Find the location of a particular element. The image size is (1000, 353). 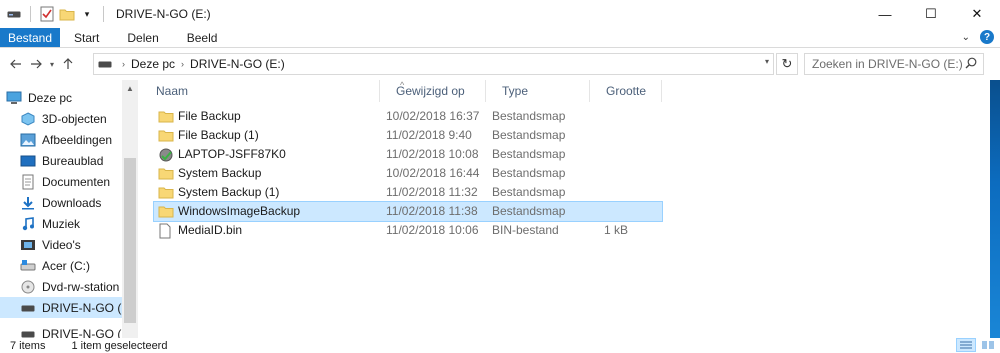

column-header-type: Type is located at coordinates (538, 91).